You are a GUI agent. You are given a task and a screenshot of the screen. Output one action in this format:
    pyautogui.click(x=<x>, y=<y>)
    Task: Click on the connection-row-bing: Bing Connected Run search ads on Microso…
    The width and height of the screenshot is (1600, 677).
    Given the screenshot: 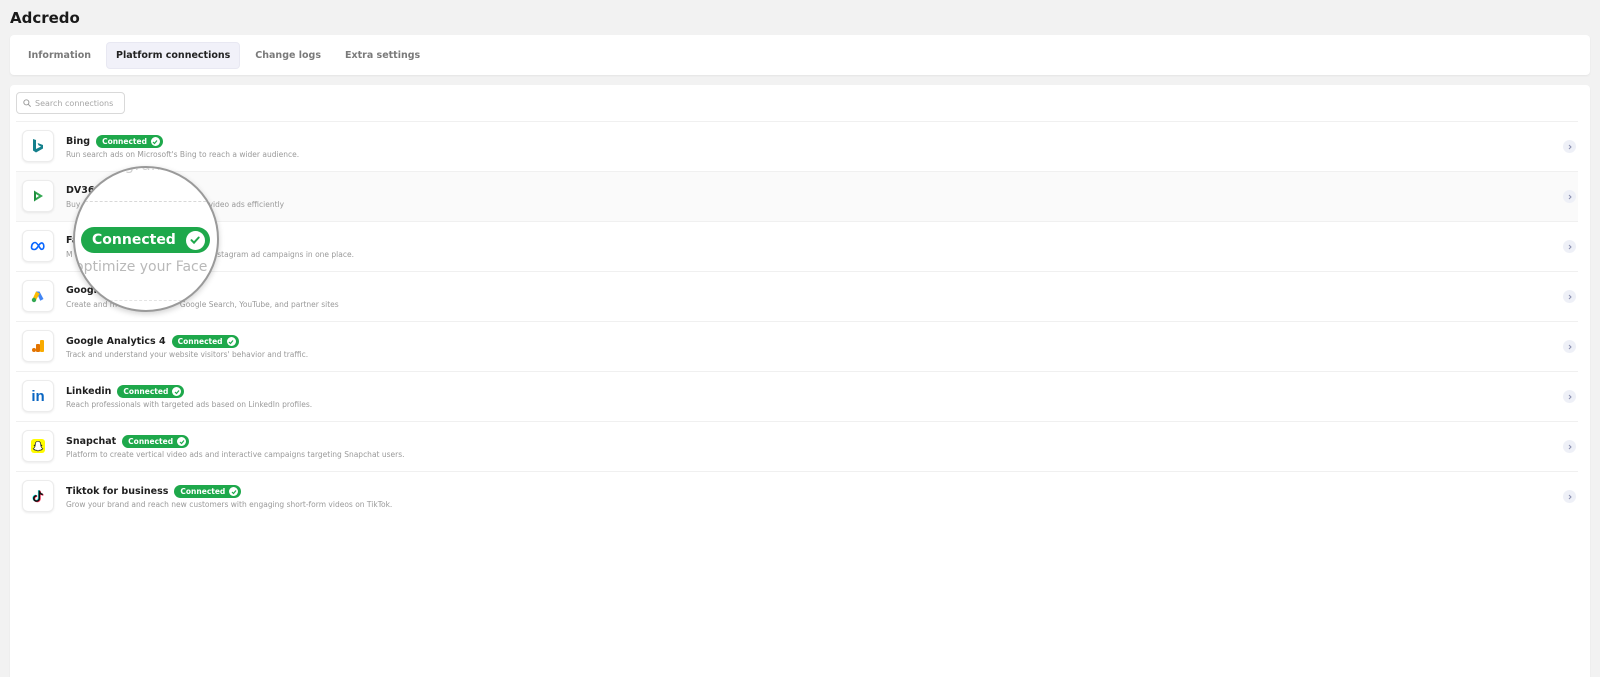 What is the action you would take?
    pyautogui.click(x=797, y=146)
    